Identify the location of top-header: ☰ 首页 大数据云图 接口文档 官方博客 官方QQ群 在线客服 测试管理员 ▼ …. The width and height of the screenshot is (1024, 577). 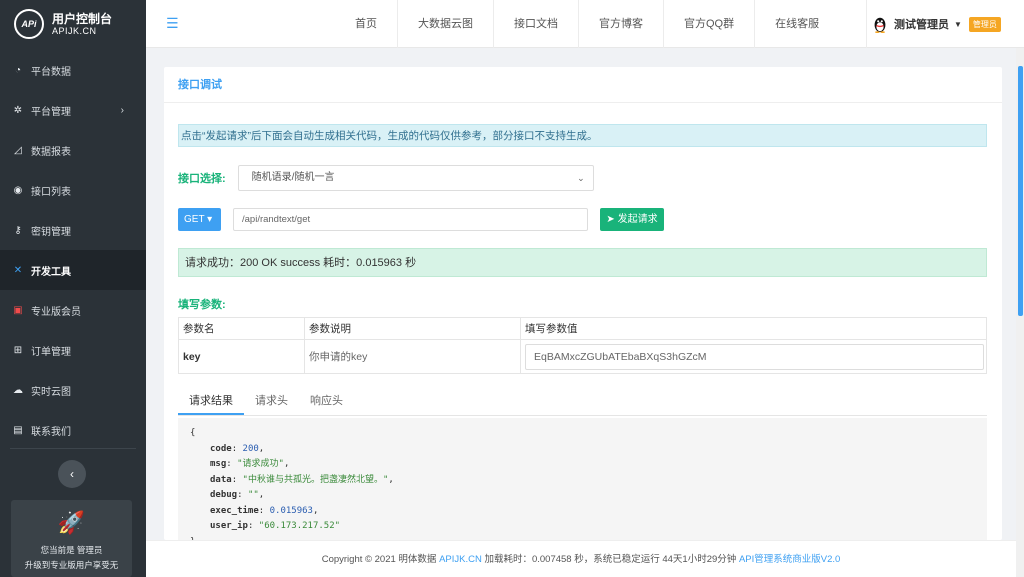
(585, 24).